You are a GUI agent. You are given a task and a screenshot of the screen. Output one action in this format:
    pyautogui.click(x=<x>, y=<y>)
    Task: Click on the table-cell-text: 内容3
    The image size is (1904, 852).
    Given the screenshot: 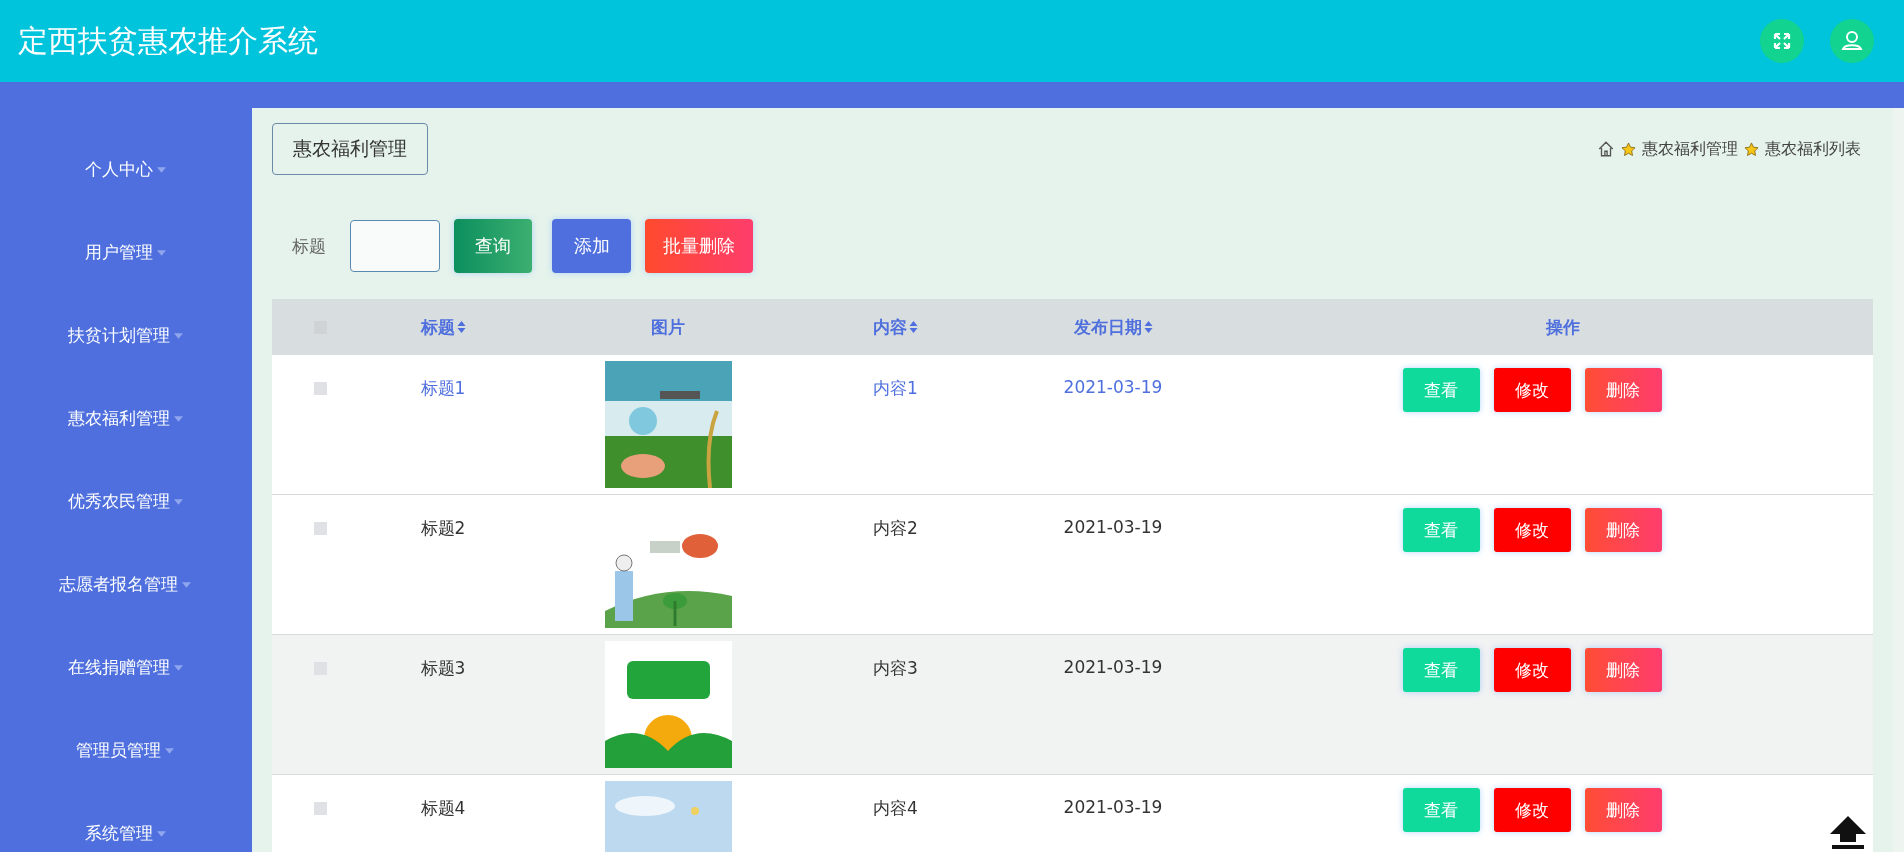 What is the action you would take?
    pyautogui.click(x=895, y=668)
    